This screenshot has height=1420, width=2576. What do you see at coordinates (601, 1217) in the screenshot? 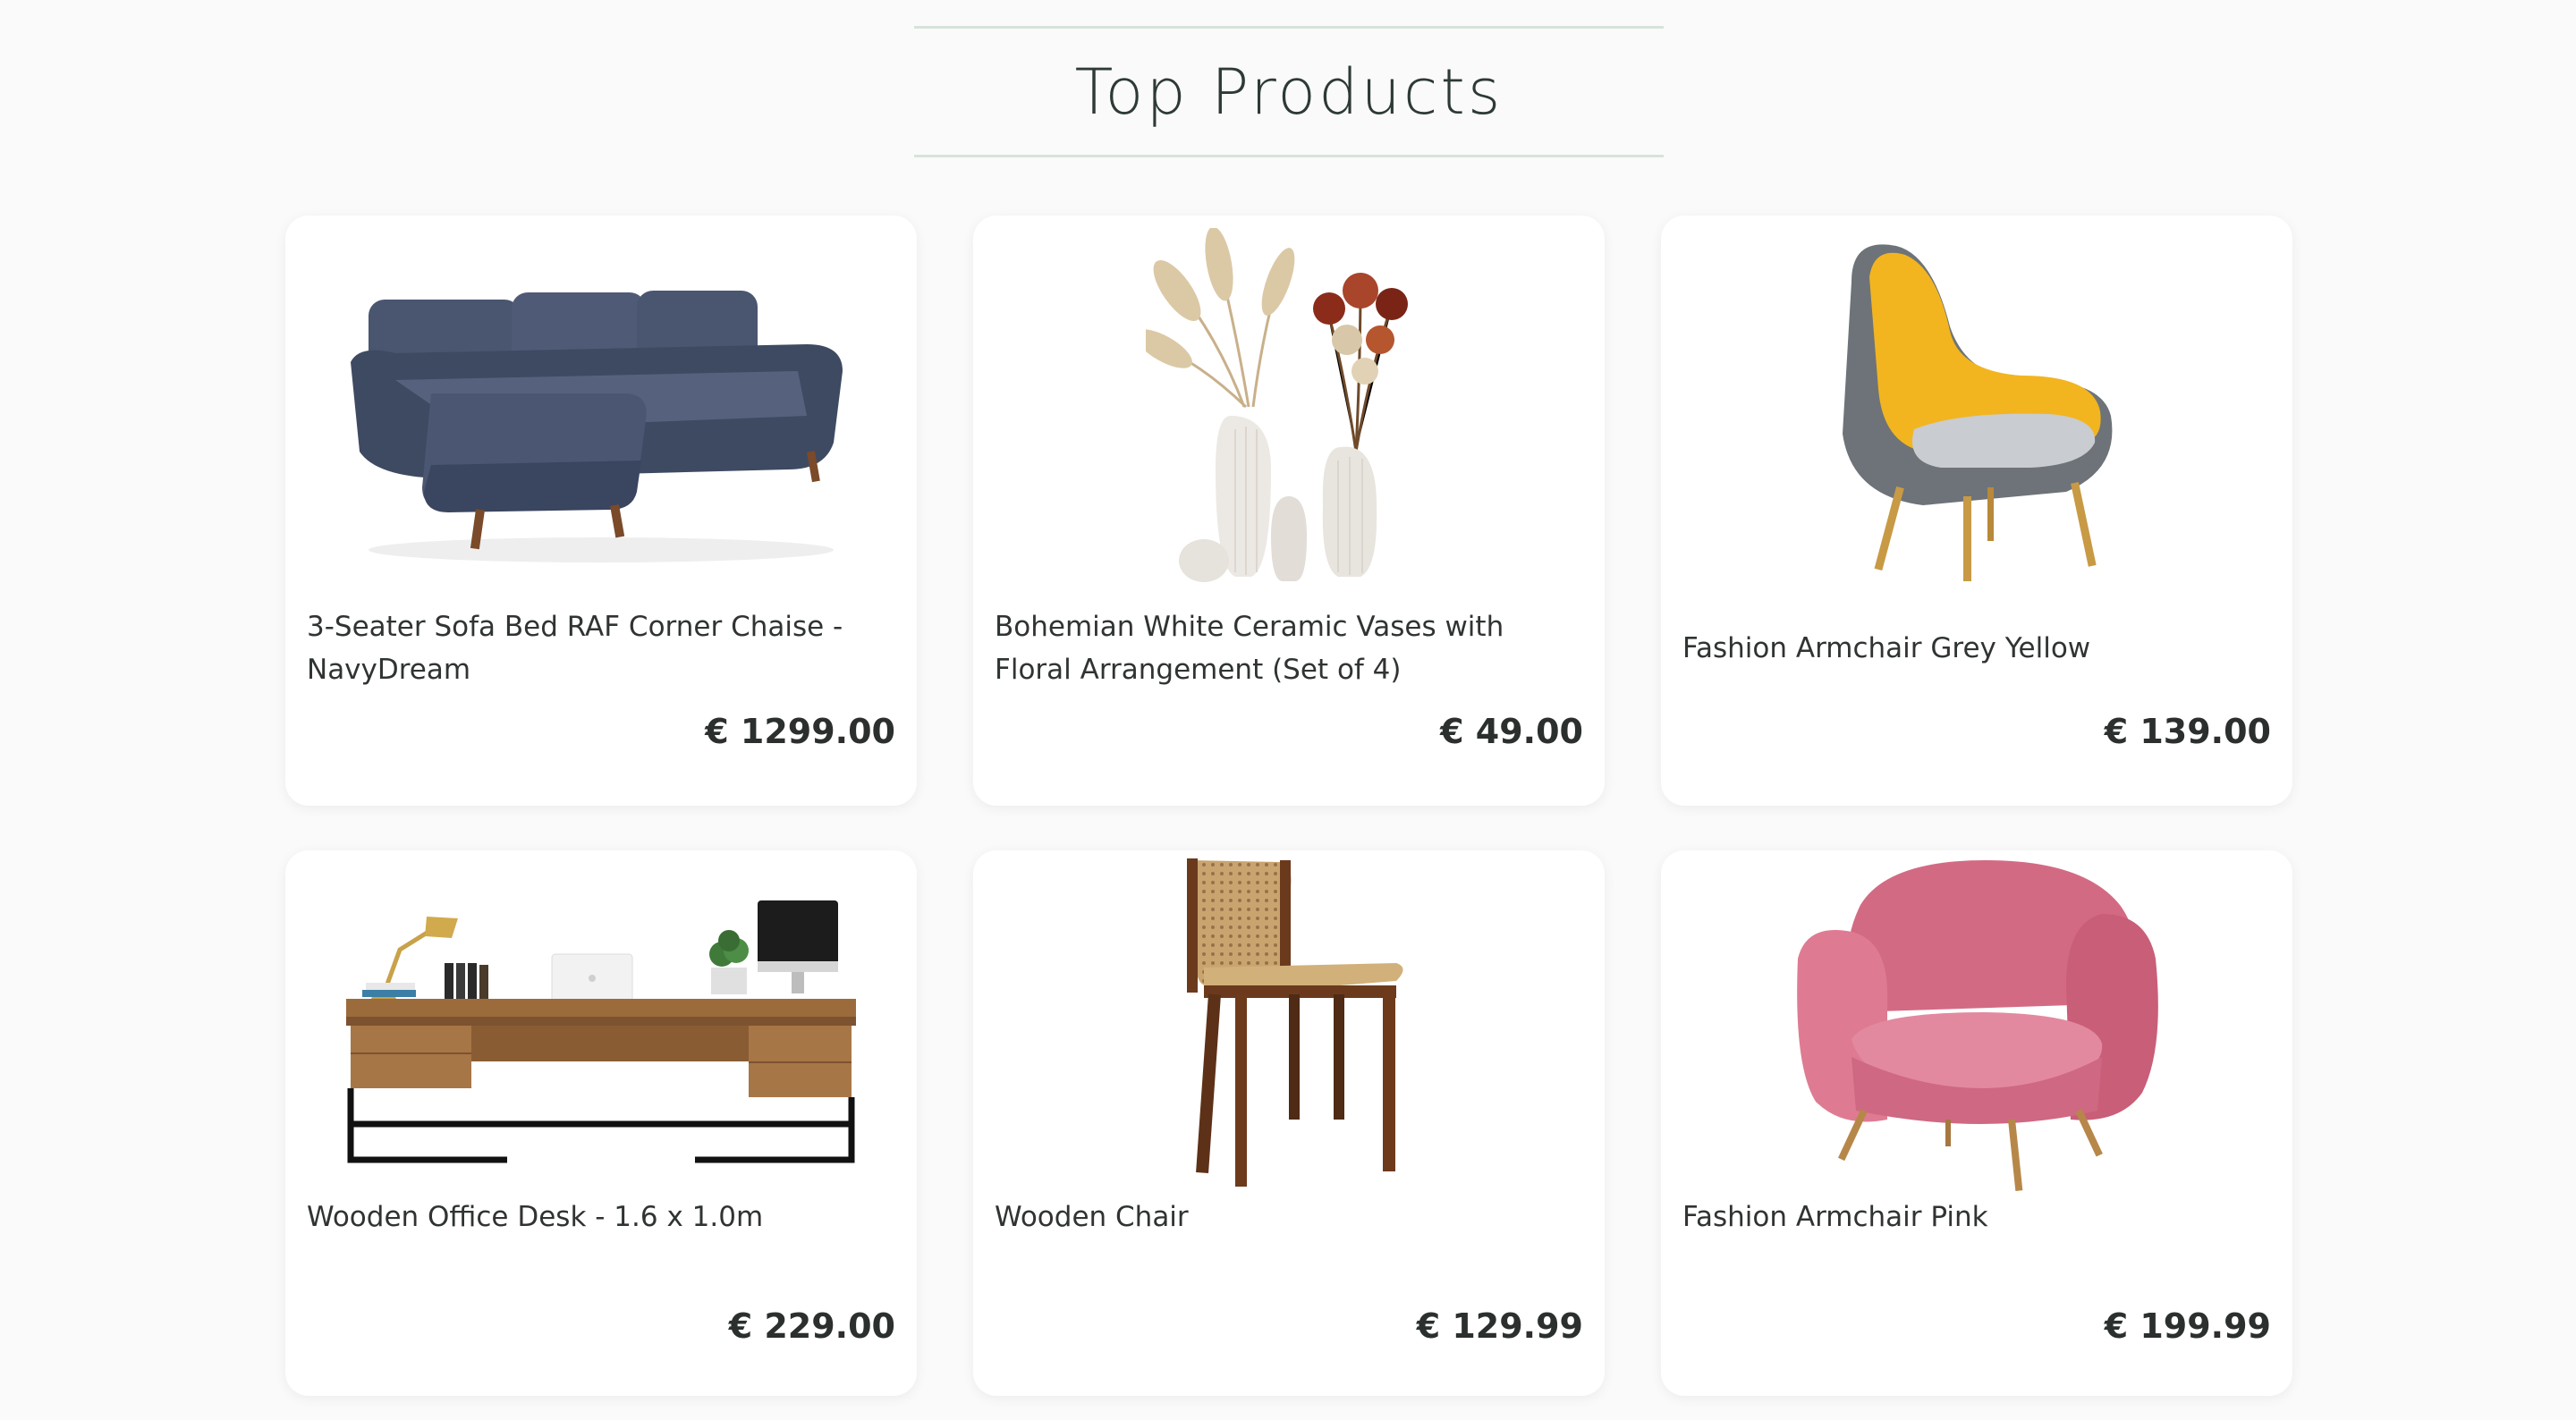
I see `product-name: Wooden Office Desk - 1.6 x 1.0m` at bounding box center [601, 1217].